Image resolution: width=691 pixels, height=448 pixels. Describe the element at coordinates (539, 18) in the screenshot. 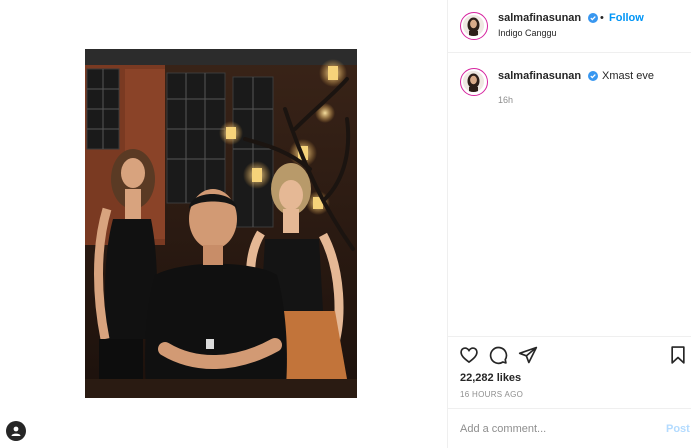

I see `author-username: salmafinasunan` at that location.